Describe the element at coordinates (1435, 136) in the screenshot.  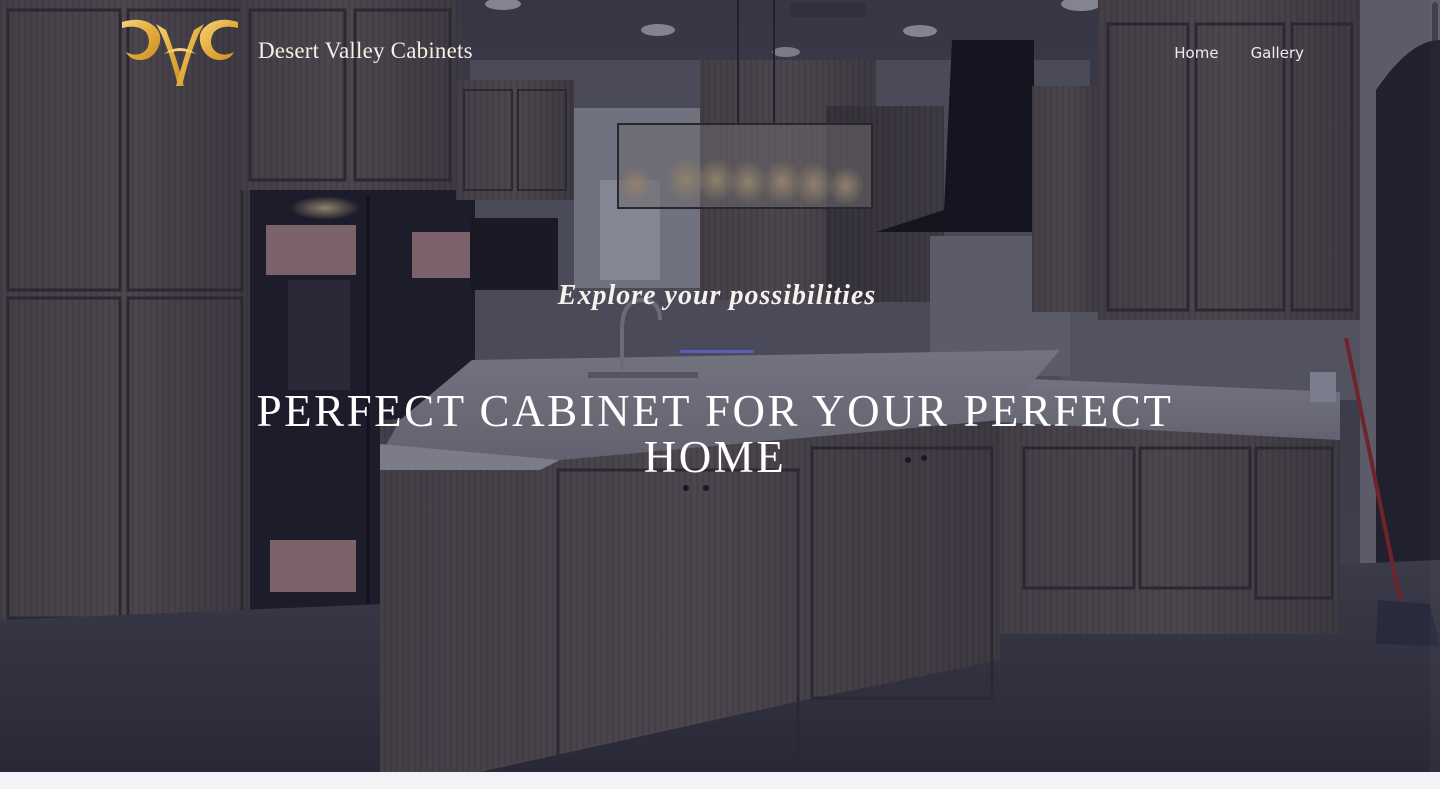
I see `scrollbar-thumb` at that location.